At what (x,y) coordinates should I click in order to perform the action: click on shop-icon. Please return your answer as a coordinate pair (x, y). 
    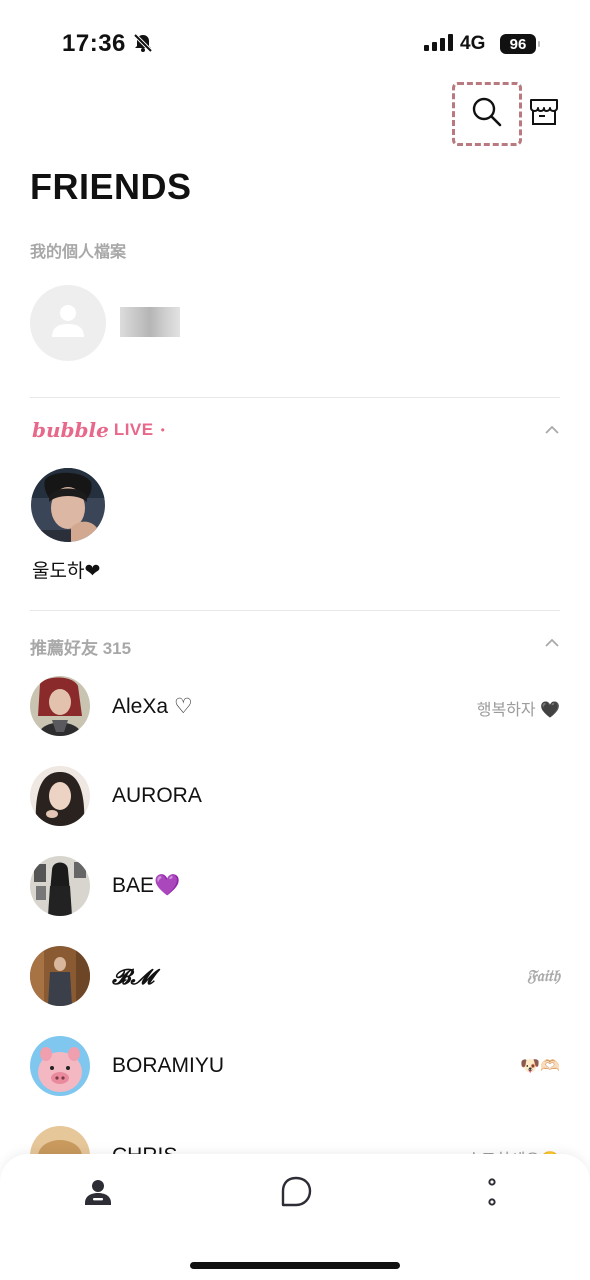
    Looking at the image, I should click on (544, 114).